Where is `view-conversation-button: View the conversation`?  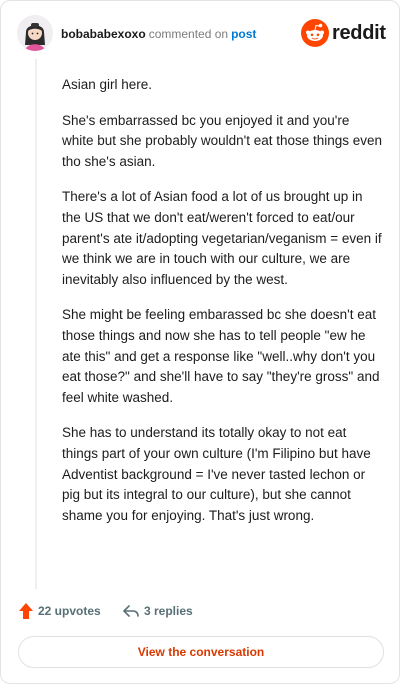 view-conversation-button: View the conversation is located at coordinates (201, 652).